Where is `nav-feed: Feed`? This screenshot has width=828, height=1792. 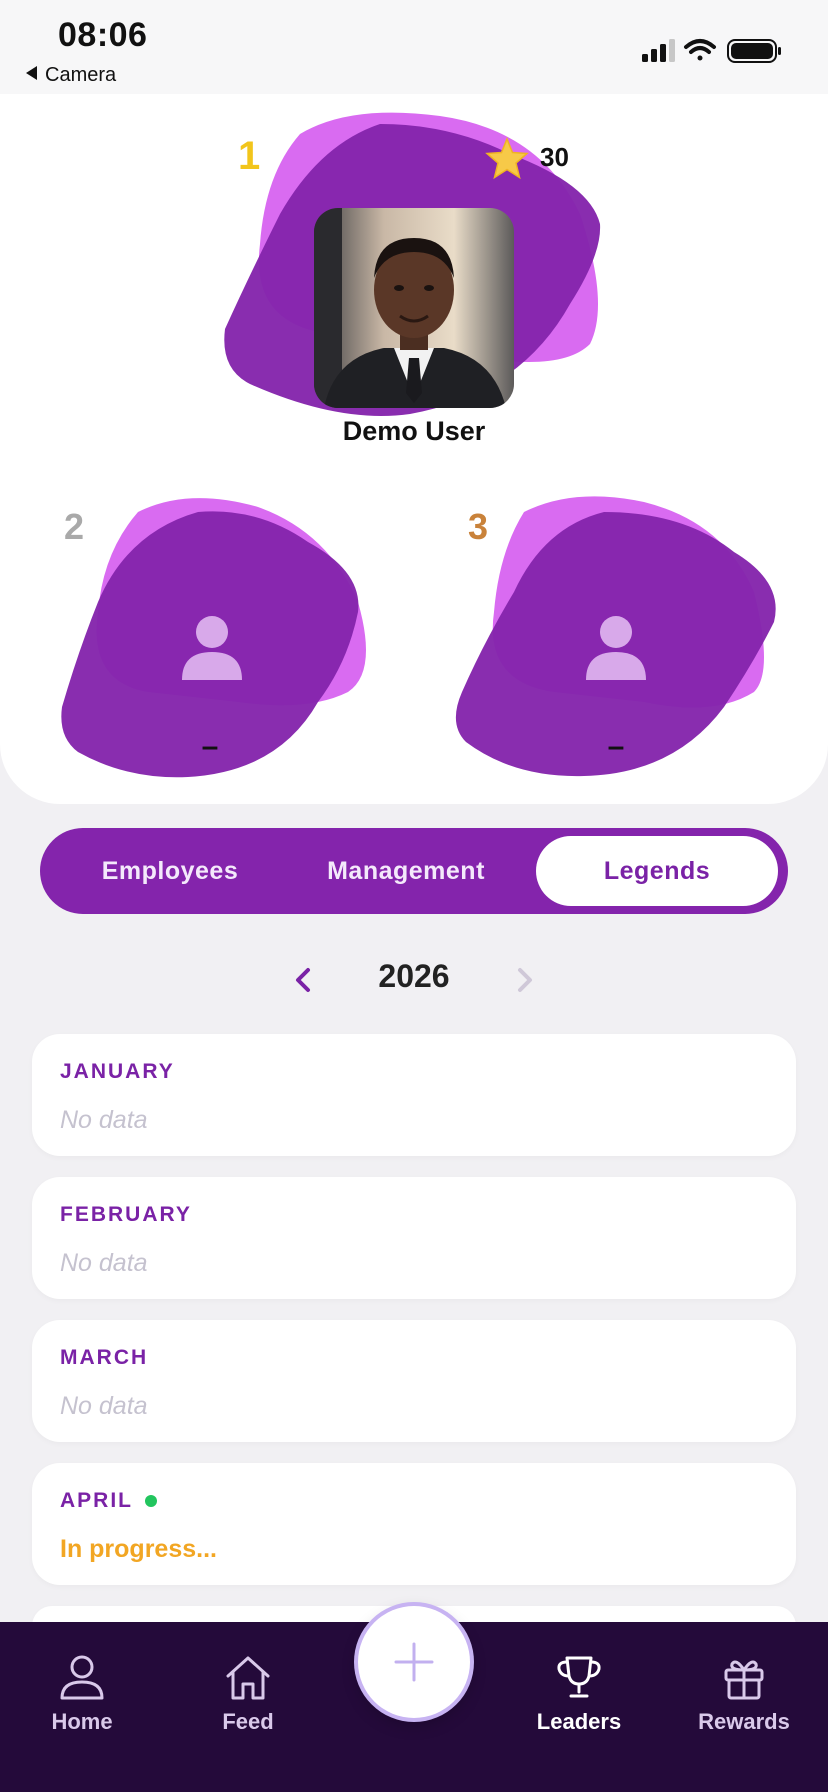 nav-feed: Feed is located at coordinates (248, 1694).